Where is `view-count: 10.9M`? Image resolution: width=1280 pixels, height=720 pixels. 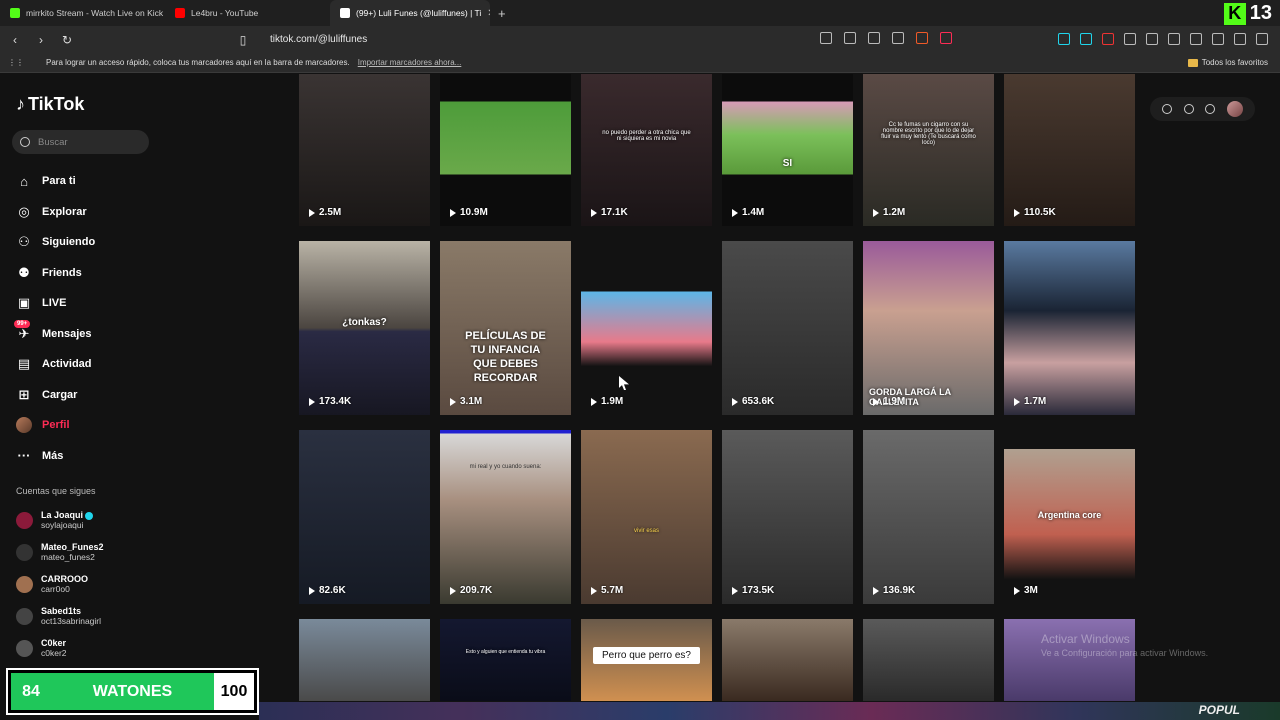 view-count: 10.9M is located at coordinates (469, 212).